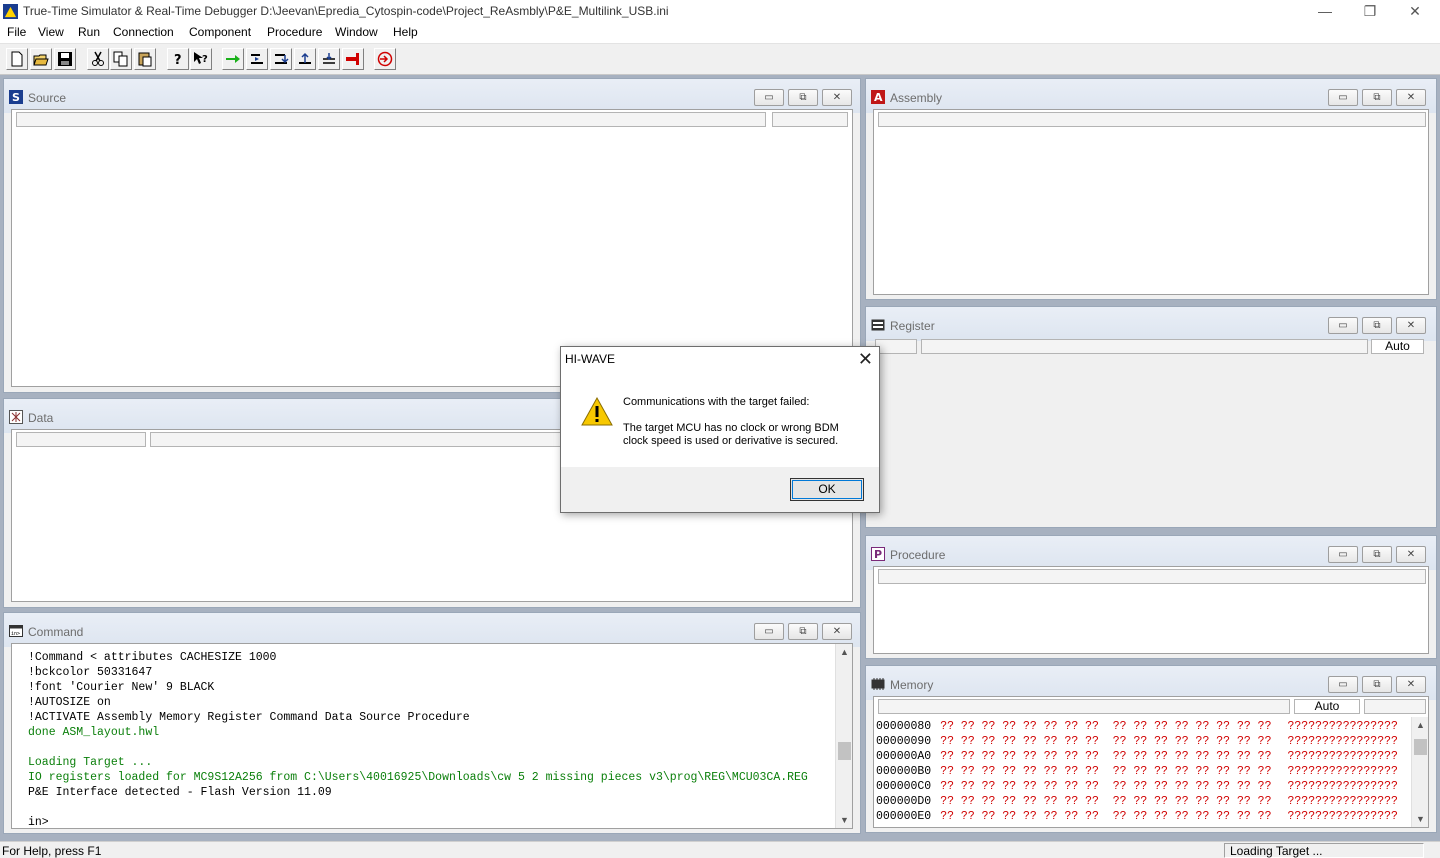 The width and height of the screenshot is (1440, 858). I want to click on minimize-button: —, so click(1325, 11).